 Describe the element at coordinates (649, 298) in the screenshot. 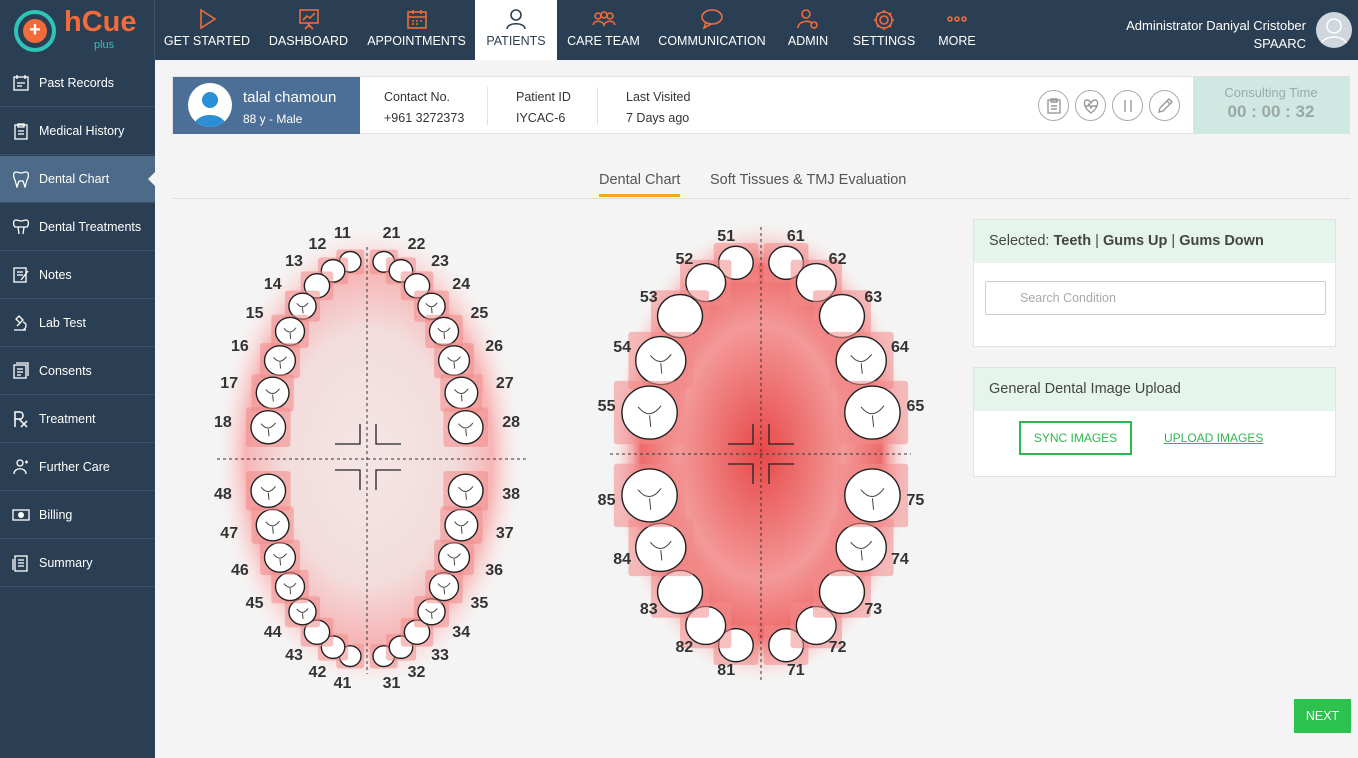

I see `tooth-number-53: 53` at that location.